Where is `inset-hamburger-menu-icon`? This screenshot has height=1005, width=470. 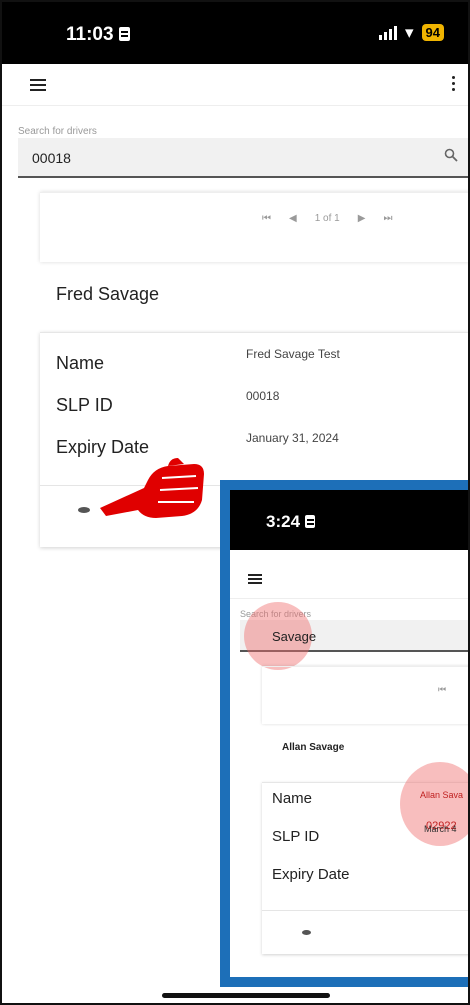 inset-hamburger-menu-icon is located at coordinates (255, 579).